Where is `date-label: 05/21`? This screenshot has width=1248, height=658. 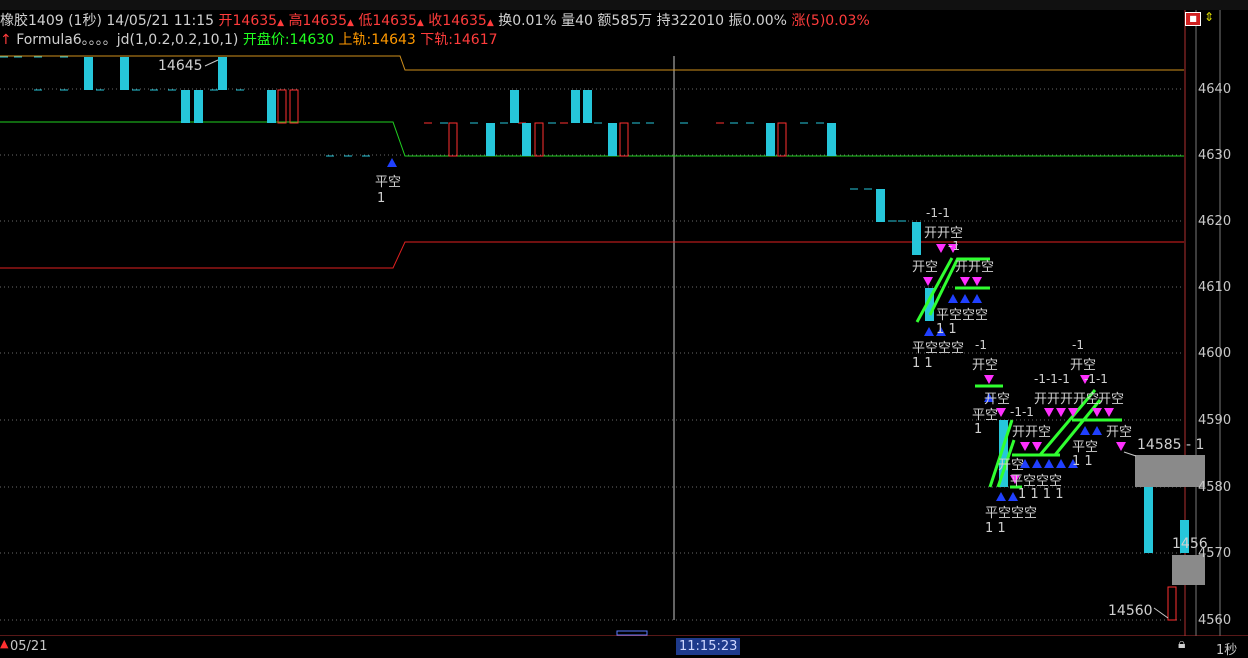
date-label: 05/21 is located at coordinates (29, 646).